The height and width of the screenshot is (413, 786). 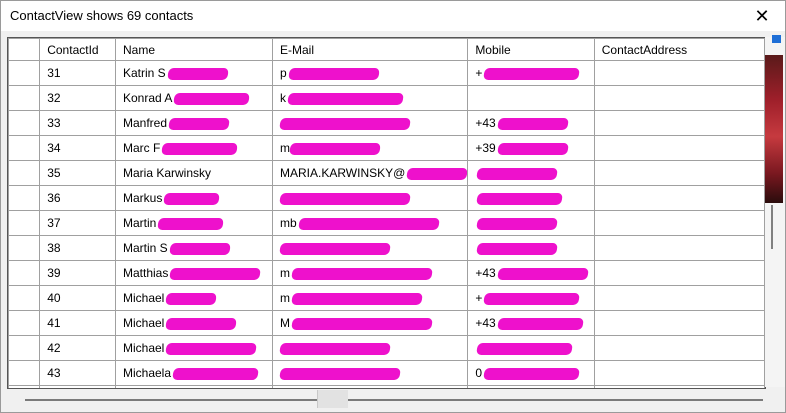 I want to click on contactid-cell: 35, so click(x=77, y=173).